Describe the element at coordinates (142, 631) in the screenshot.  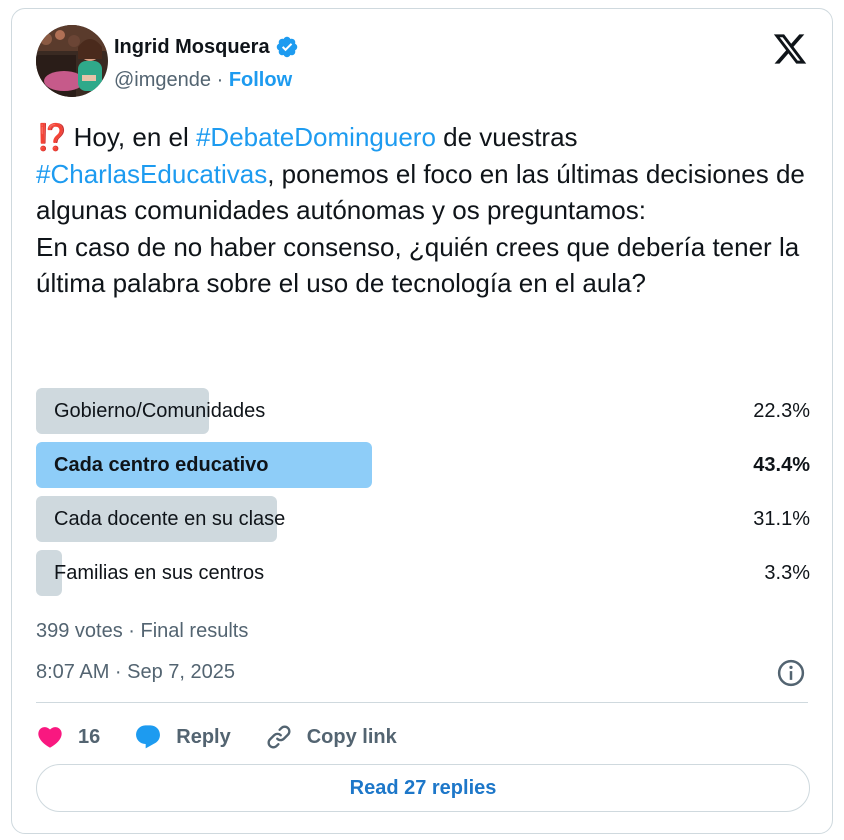
I see `poll-results-summary: 399 votes · Final results` at that location.